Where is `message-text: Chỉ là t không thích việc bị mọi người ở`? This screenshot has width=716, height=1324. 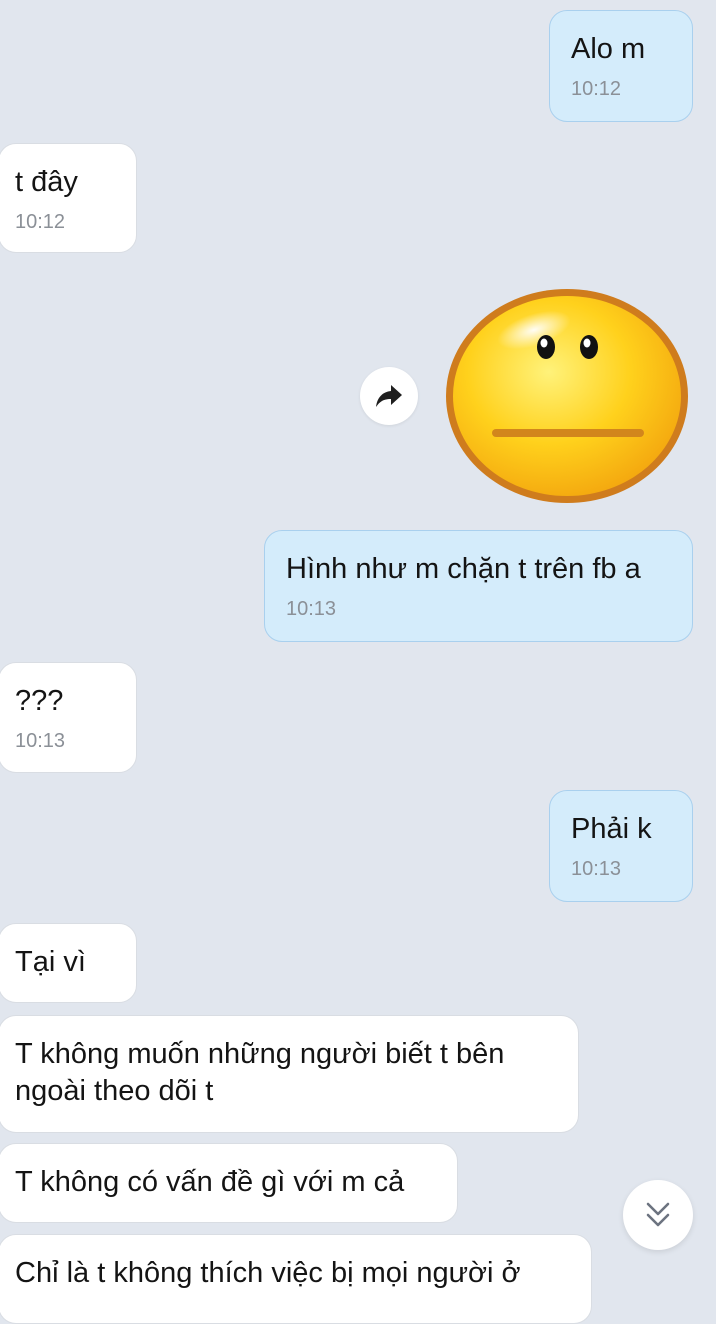
message-text: Chỉ là t không thích việc bị mọi người ở is located at coordinates (268, 1273).